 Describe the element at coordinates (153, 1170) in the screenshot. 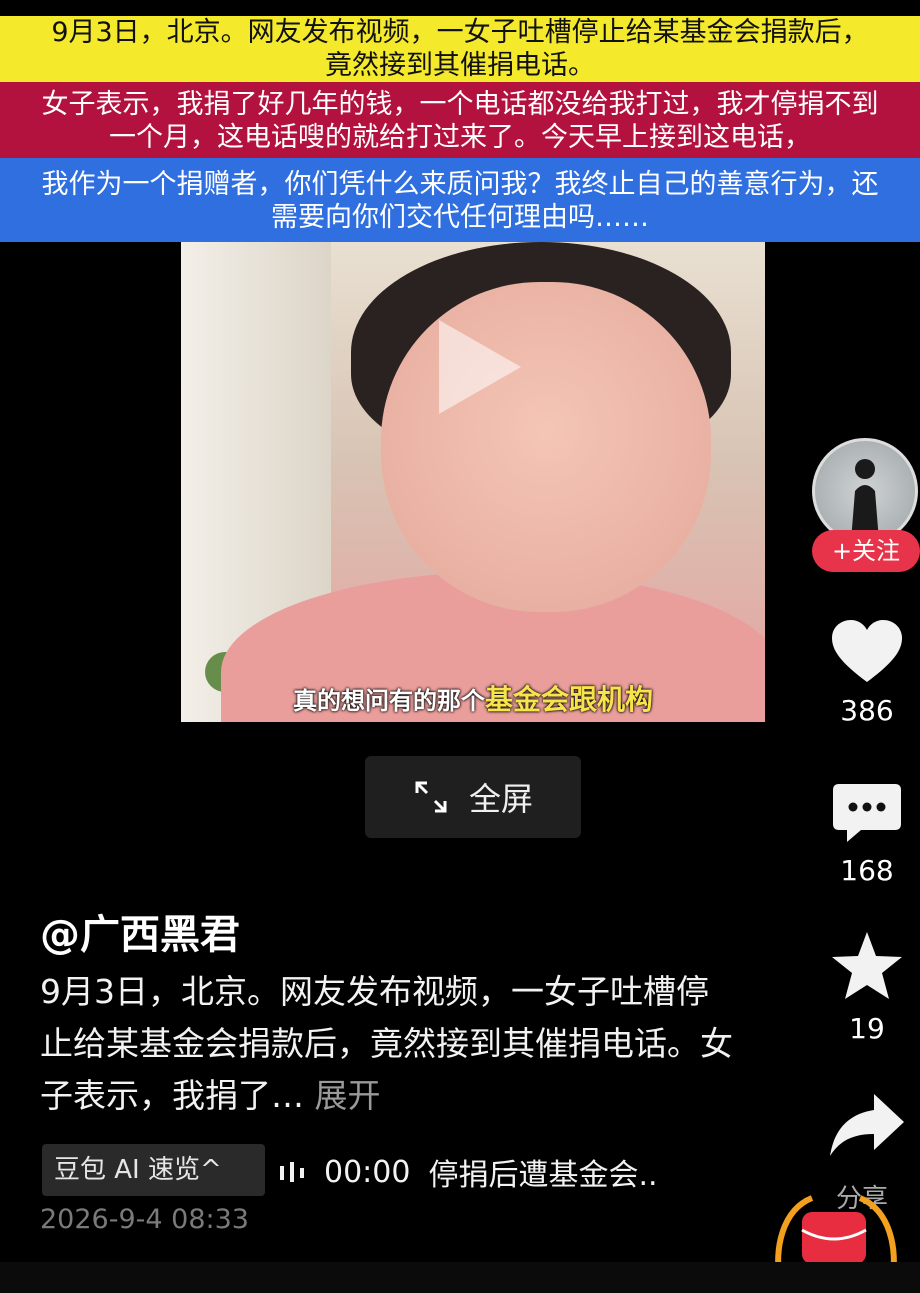

I see `ai-summary-chip: 豆包 AI 速览^` at that location.